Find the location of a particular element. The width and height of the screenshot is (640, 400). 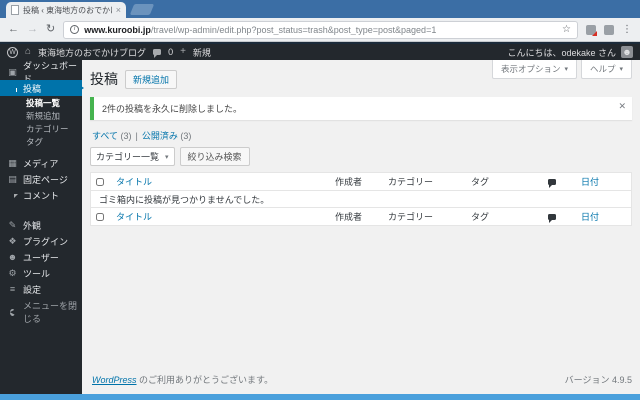

info-icon: i is located at coordinates (75, 29).